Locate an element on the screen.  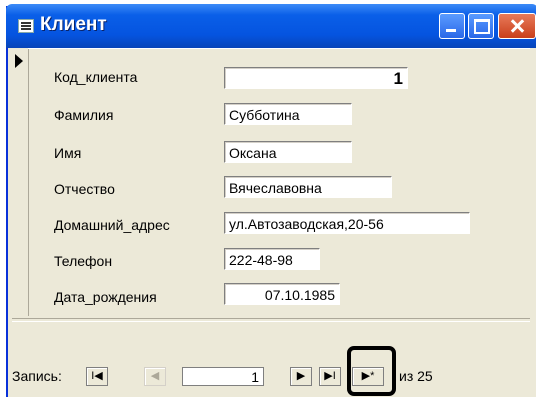
phone-field: 222-48-98 is located at coordinates (272, 259).